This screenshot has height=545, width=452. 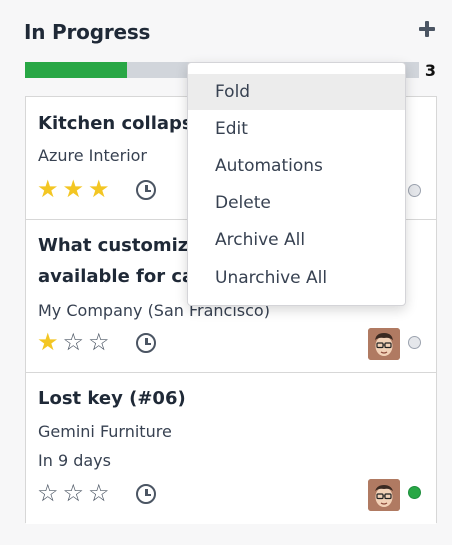 What do you see at coordinates (296, 240) in the screenshot?
I see `menu-item-archive-all: Archive All` at bounding box center [296, 240].